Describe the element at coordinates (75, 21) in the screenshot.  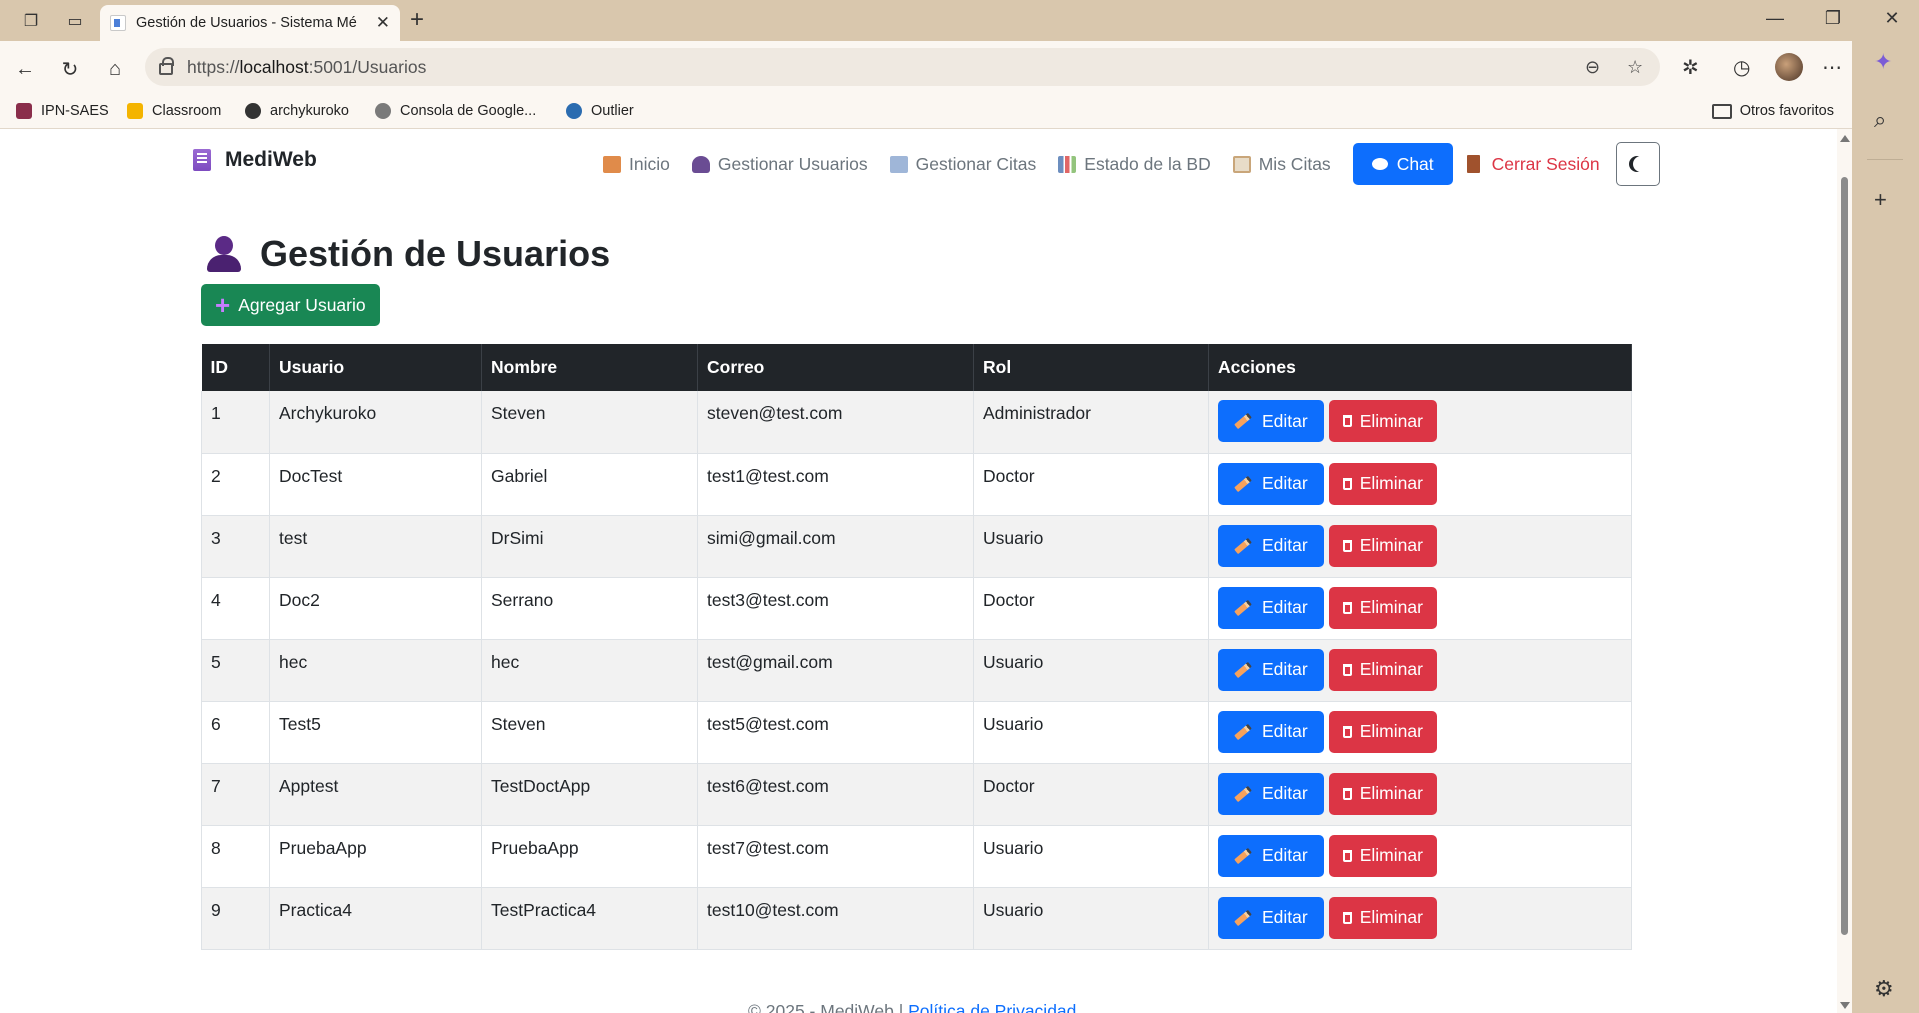
I see `vertical-tabs-icon: ▭` at that location.